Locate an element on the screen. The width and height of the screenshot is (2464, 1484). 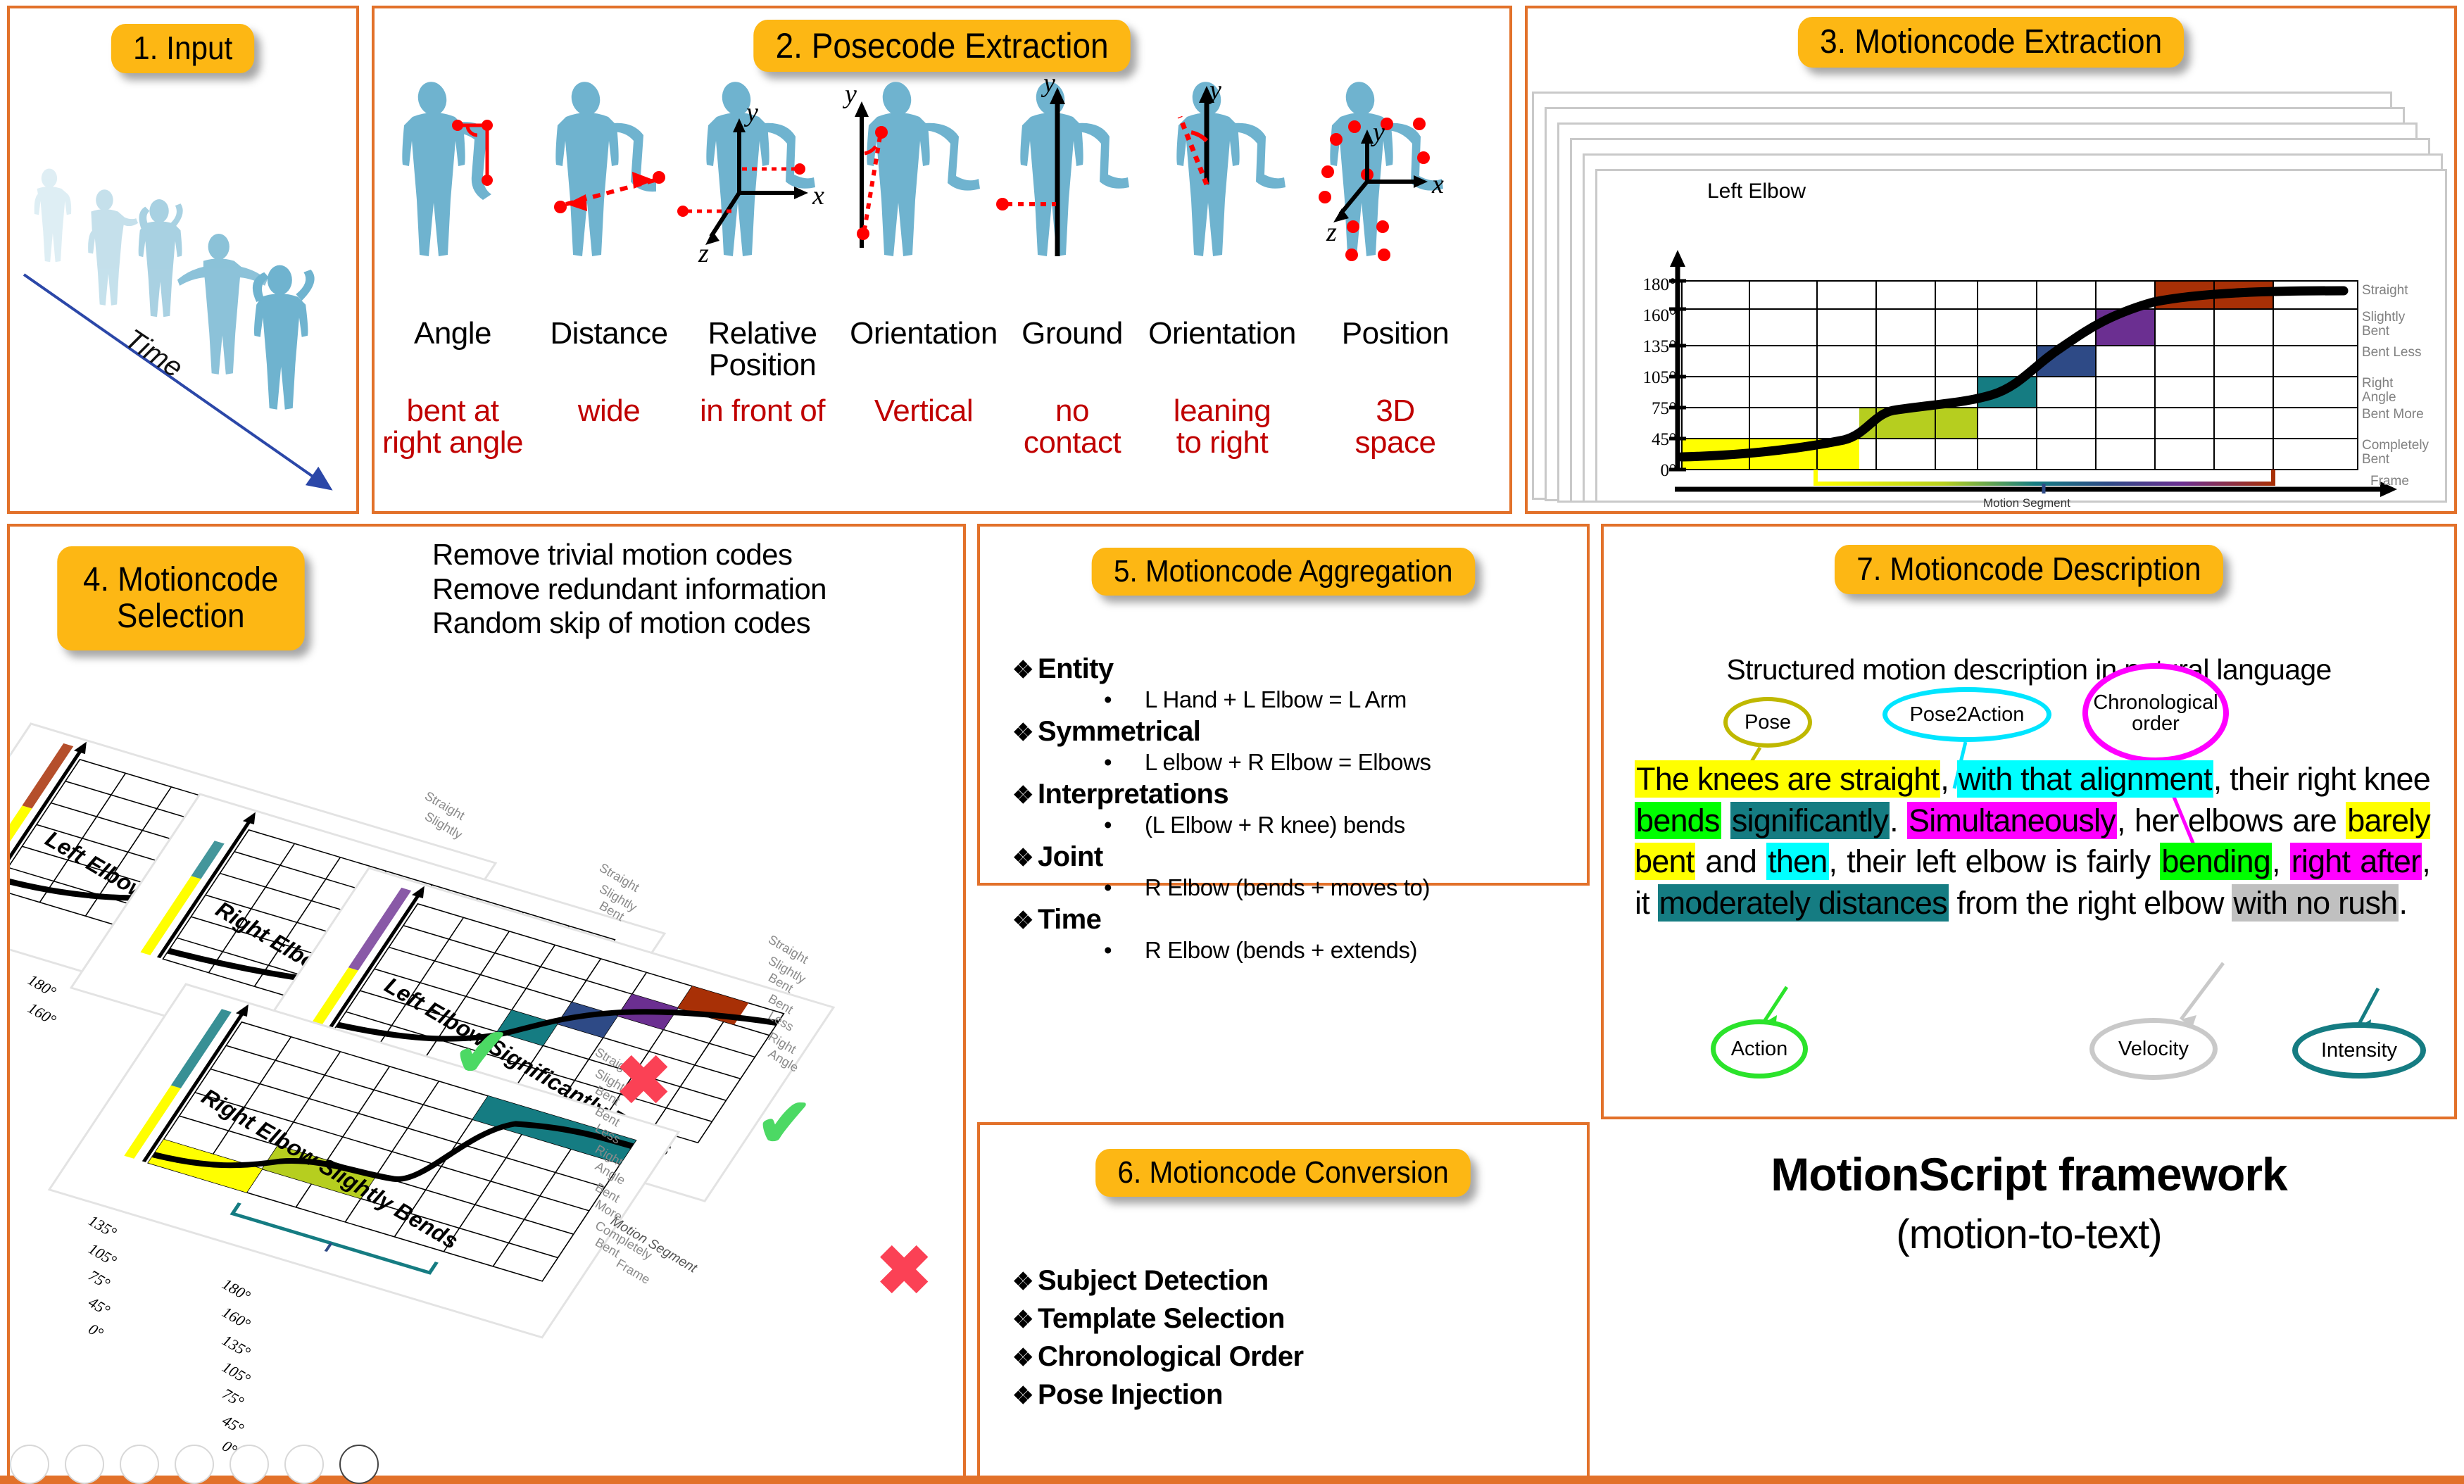
token-20: with no rush is located at coordinates (2315, 903).